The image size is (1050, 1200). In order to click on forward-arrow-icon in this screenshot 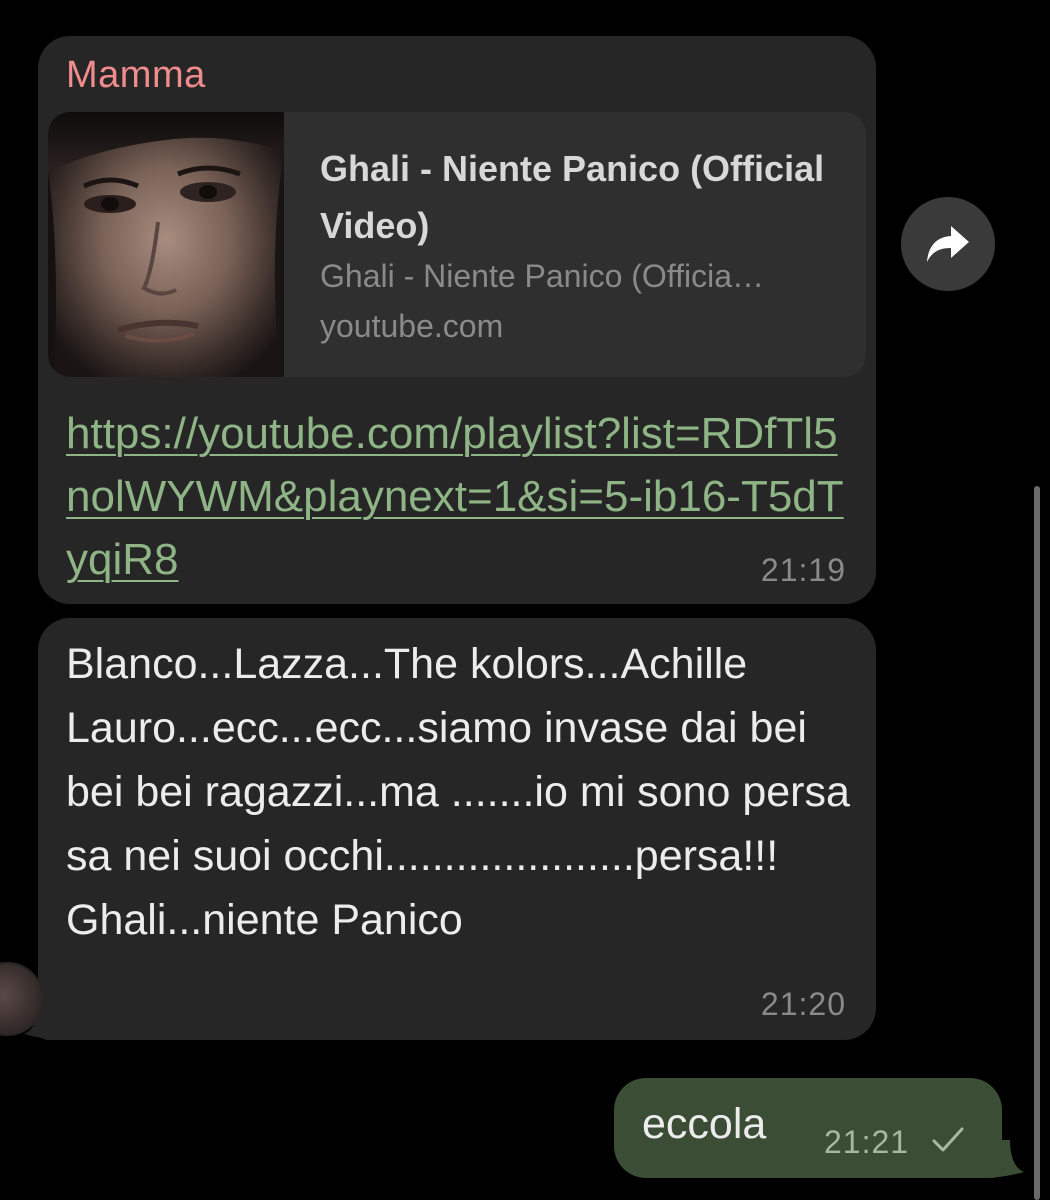, I will do `click(948, 244)`.